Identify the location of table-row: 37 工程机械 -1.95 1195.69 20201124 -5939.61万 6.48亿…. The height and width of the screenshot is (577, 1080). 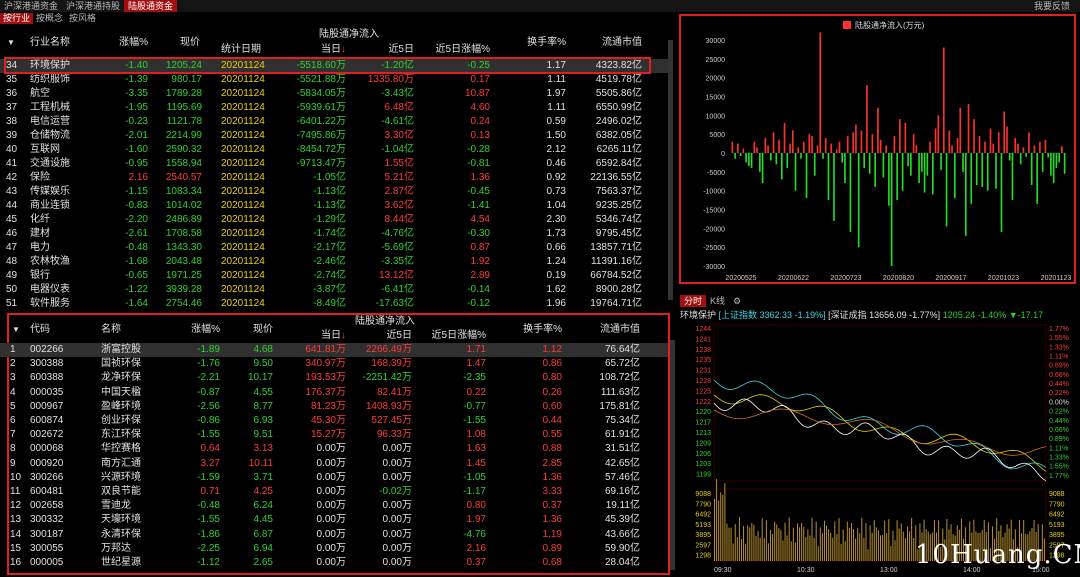
(335, 108).